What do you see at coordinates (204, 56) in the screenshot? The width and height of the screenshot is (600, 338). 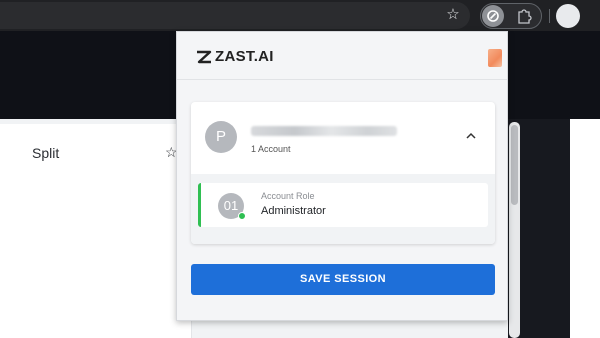 I see `zast-logo-icon` at bounding box center [204, 56].